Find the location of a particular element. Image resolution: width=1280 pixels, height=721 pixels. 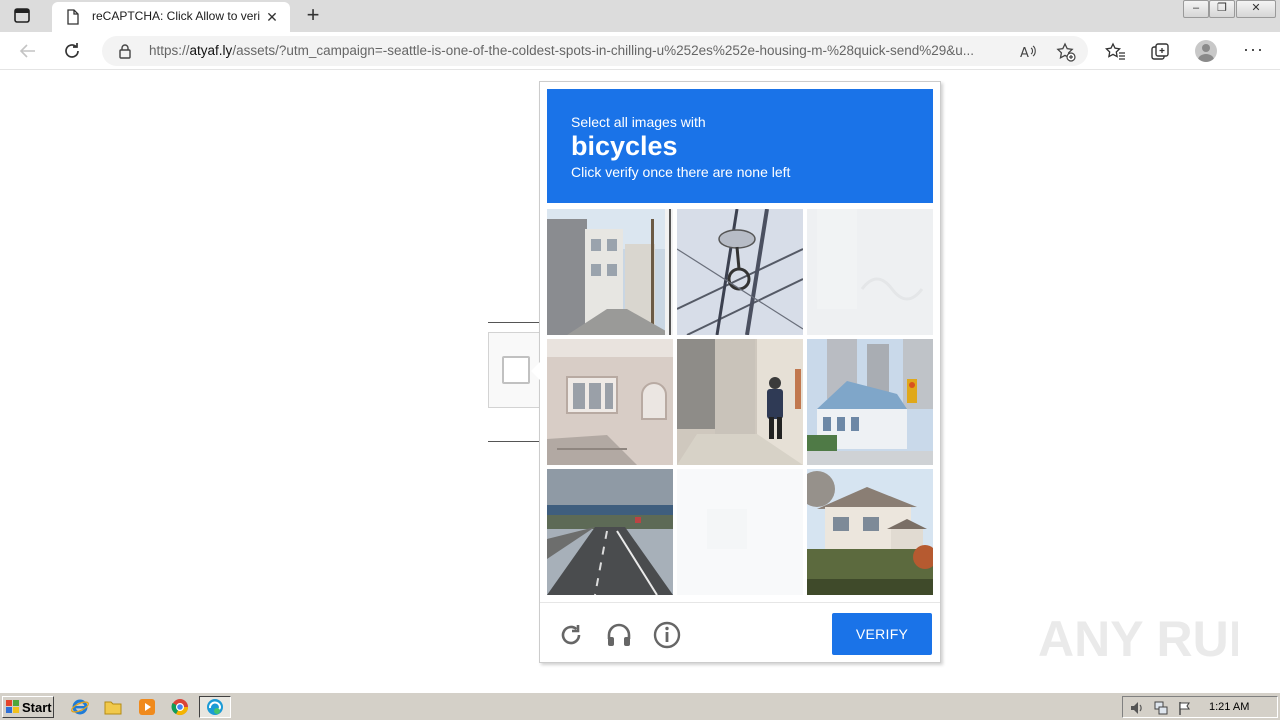

internet-explorer-icon is located at coordinates (80, 707).